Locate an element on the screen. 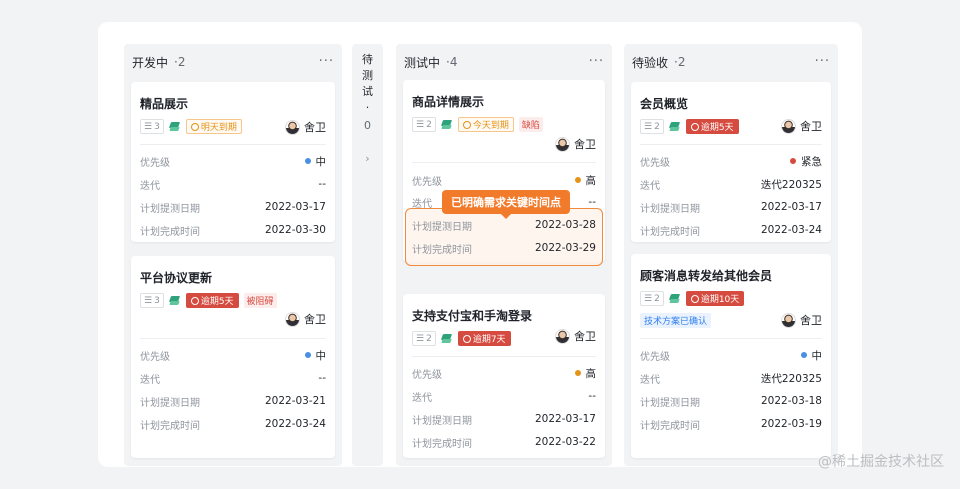 The width and height of the screenshot is (960, 489). column-count: ·4 is located at coordinates (452, 62).